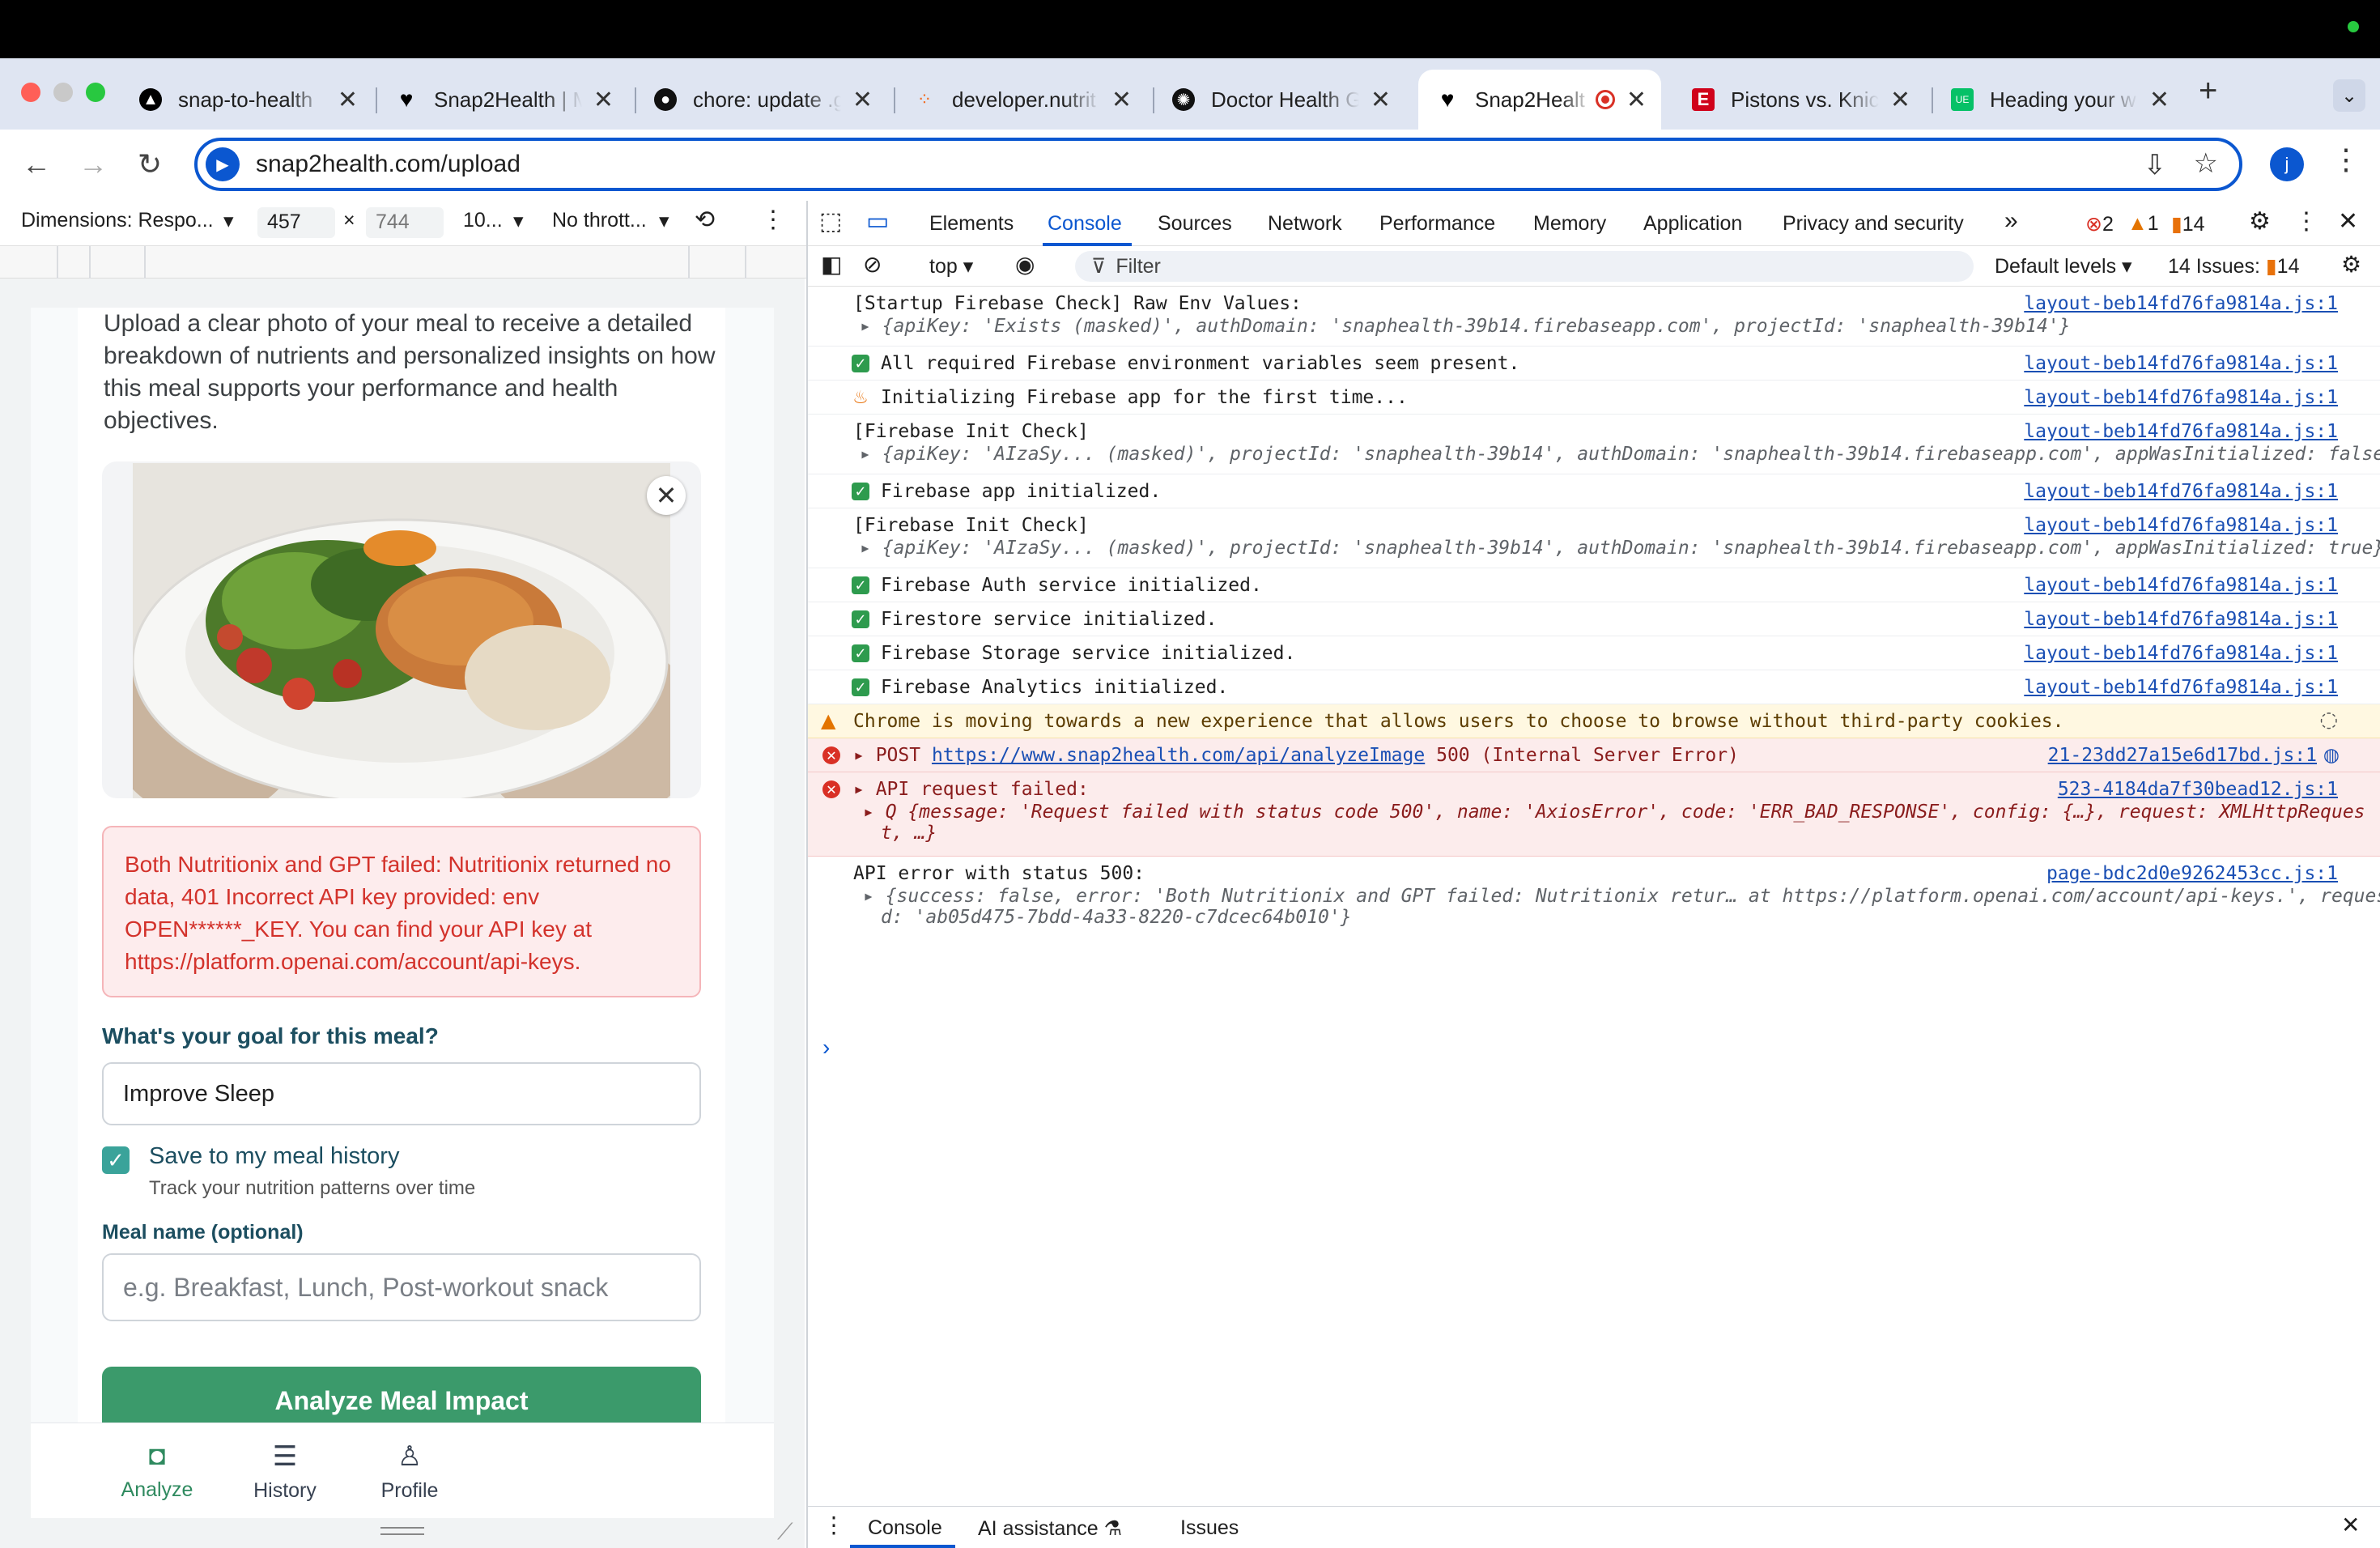 The height and width of the screenshot is (1548, 2380). I want to click on device-mode-icon: ▭, so click(877, 222).